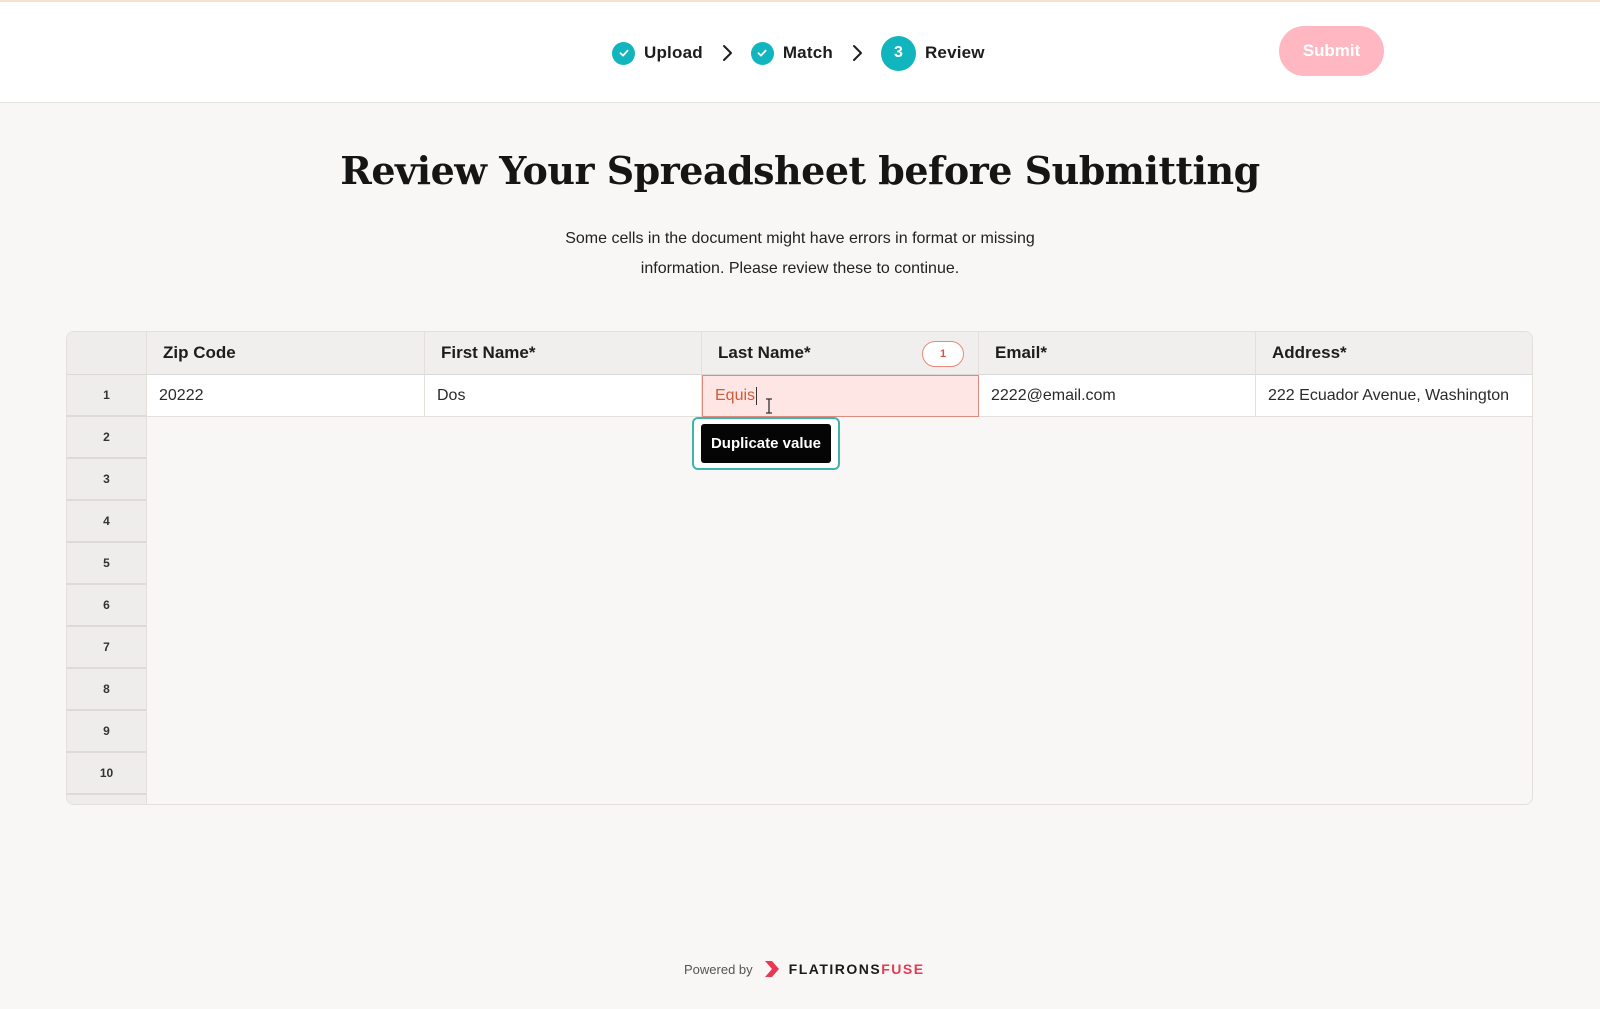 This screenshot has width=1600, height=1009. I want to click on column-header-first-name: First Name*, so click(563, 353).